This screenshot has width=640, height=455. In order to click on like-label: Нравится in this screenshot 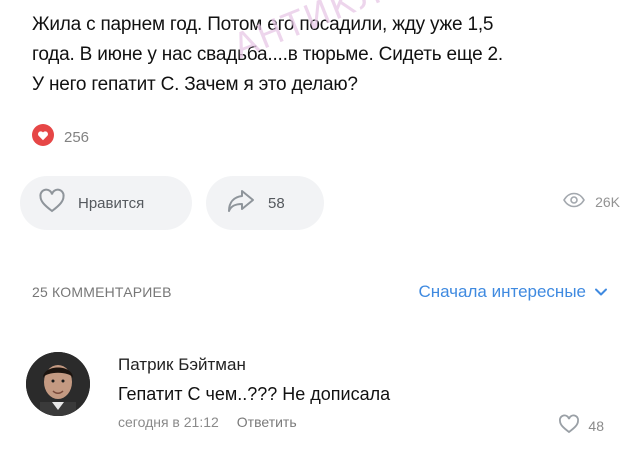, I will do `click(111, 203)`.